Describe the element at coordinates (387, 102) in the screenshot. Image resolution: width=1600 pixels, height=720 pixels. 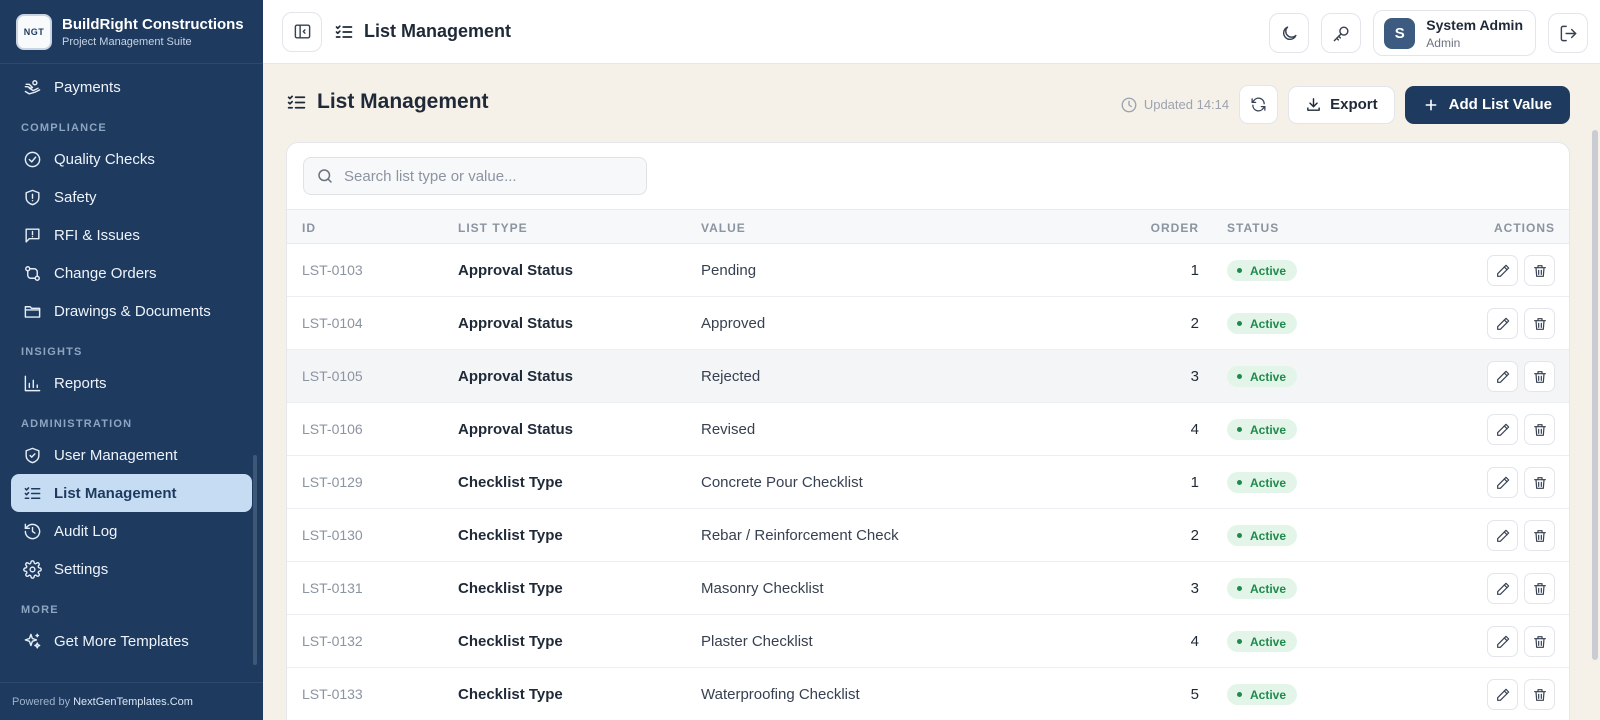
I see `page-title: List Management` at that location.